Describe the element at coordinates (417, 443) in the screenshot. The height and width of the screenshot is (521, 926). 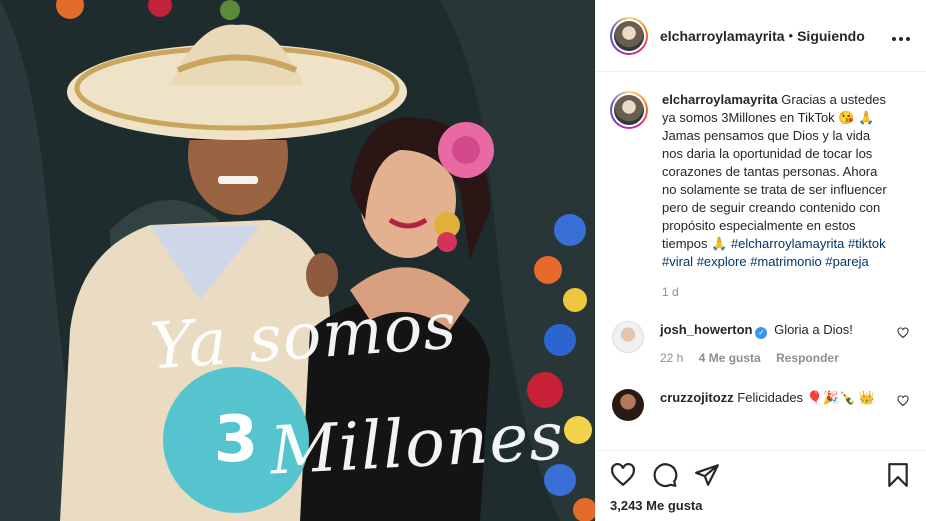
I see `overlay-text-millones: Millones` at that location.